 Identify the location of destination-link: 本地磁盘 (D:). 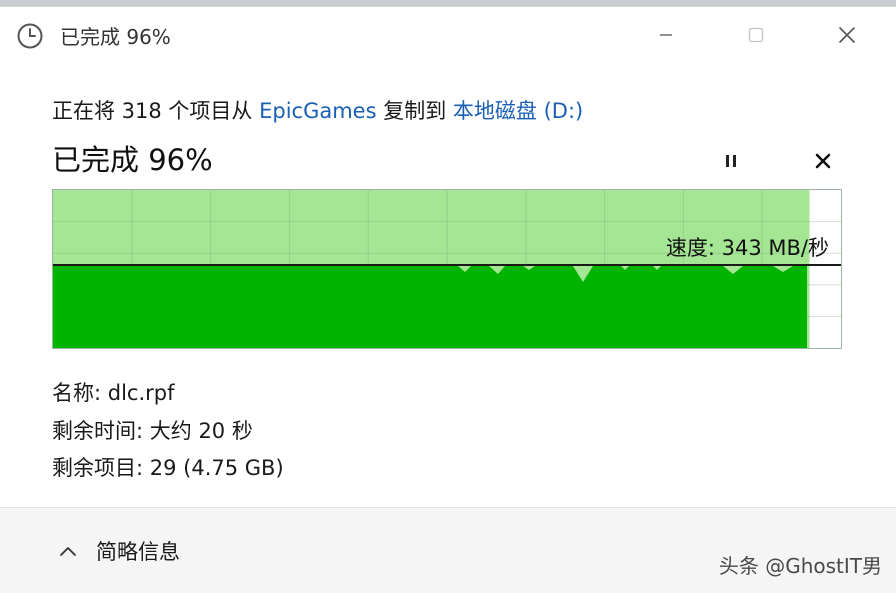
(518, 111).